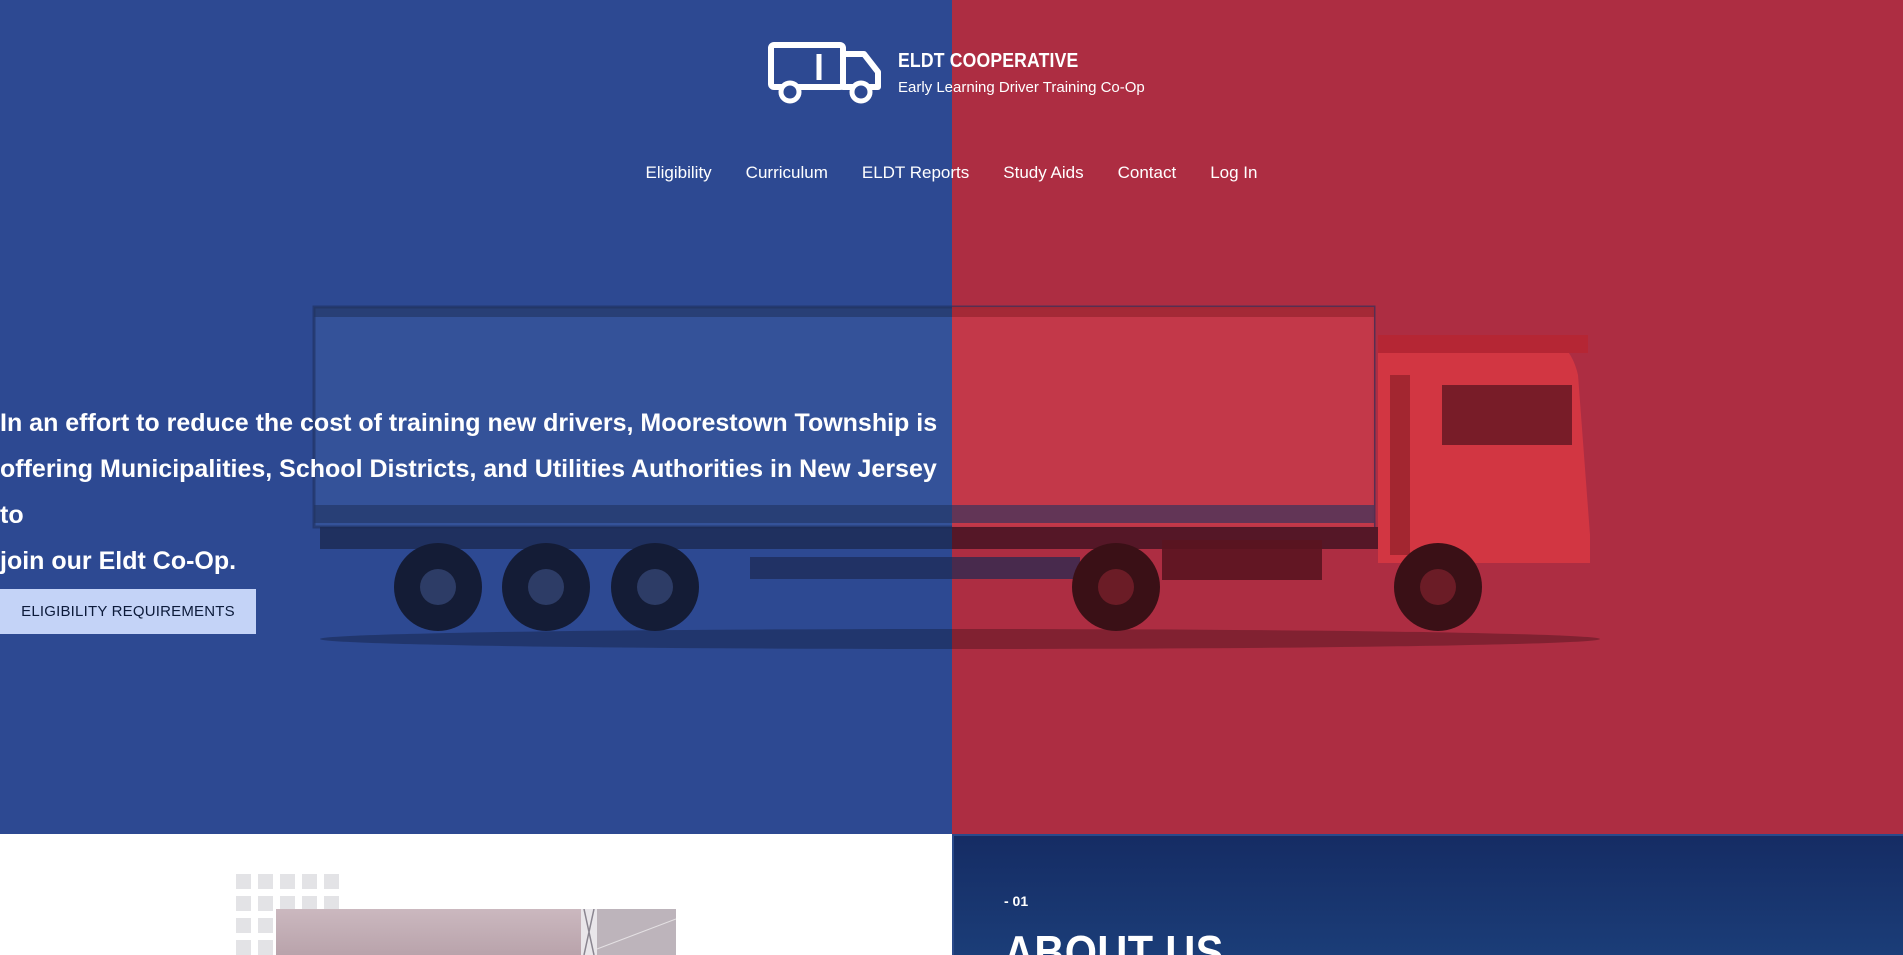  Describe the element at coordinates (1016, 901) in the screenshot. I see `section-number: - 01` at that location.